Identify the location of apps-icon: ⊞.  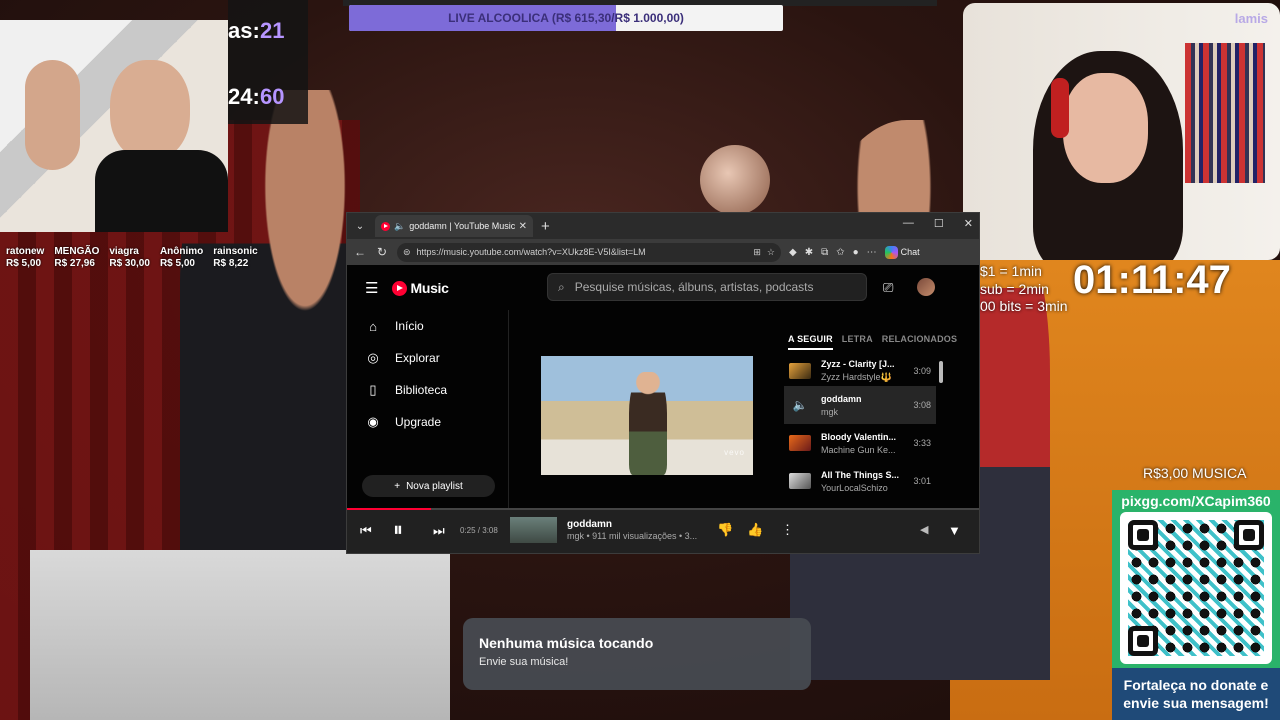
(757, 252).